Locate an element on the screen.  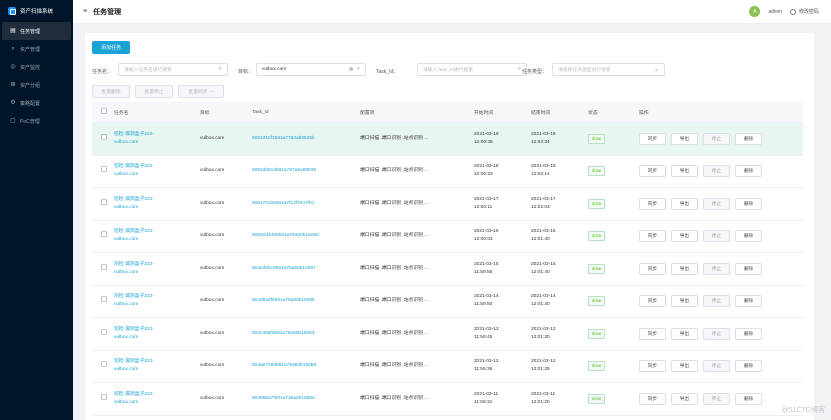
sidebar-item-5: ▢ PoC管理 is located at coordinates (36, 121).